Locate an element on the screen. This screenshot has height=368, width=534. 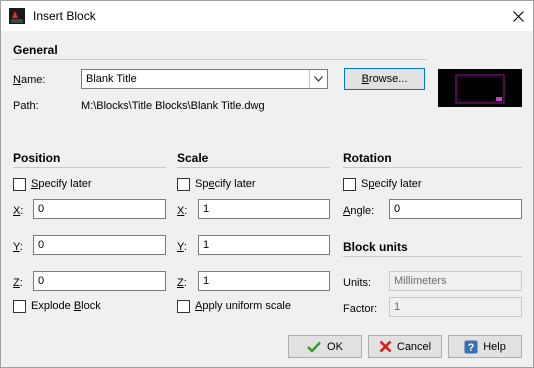
position-y-value: 0 is located at coordinates (41, 245).